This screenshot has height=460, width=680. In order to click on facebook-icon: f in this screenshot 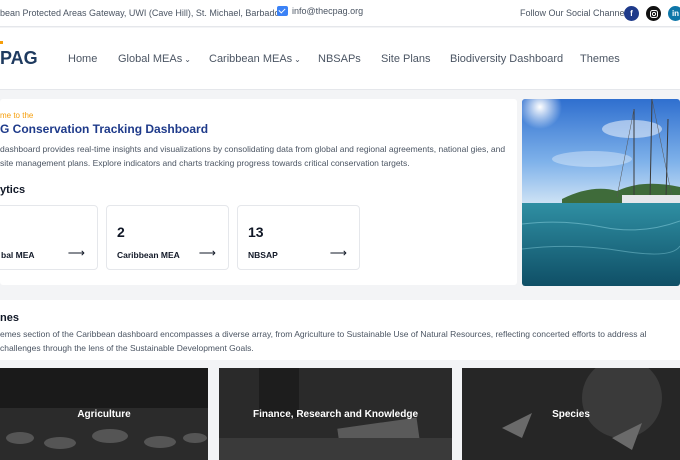, I will do `click(631, 13)`.